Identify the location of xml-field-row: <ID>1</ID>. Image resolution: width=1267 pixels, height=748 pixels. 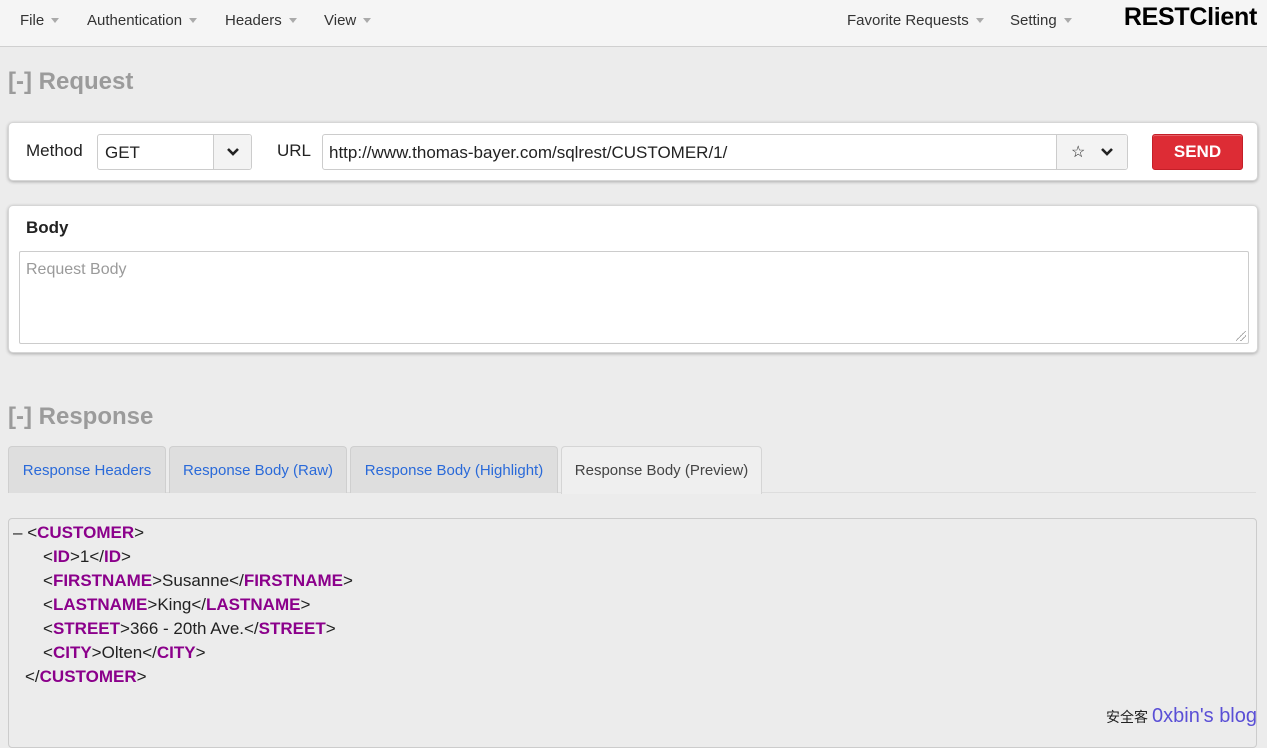
(87, 556).